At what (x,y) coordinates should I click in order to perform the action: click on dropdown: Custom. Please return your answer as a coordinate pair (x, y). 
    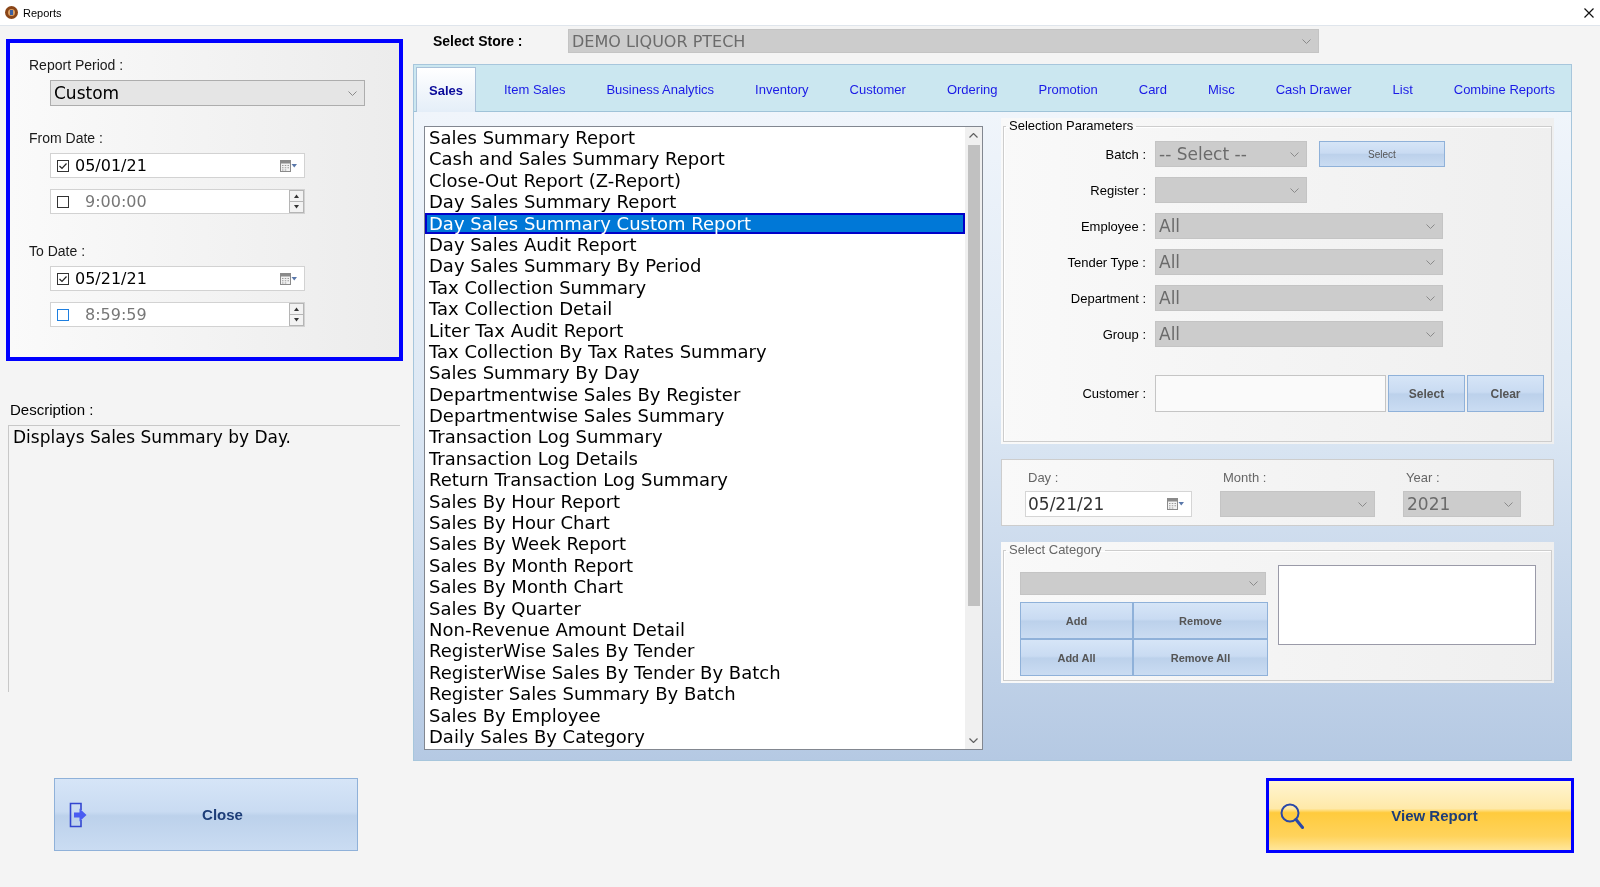
    Looking at the image, I should click on (207, 93).